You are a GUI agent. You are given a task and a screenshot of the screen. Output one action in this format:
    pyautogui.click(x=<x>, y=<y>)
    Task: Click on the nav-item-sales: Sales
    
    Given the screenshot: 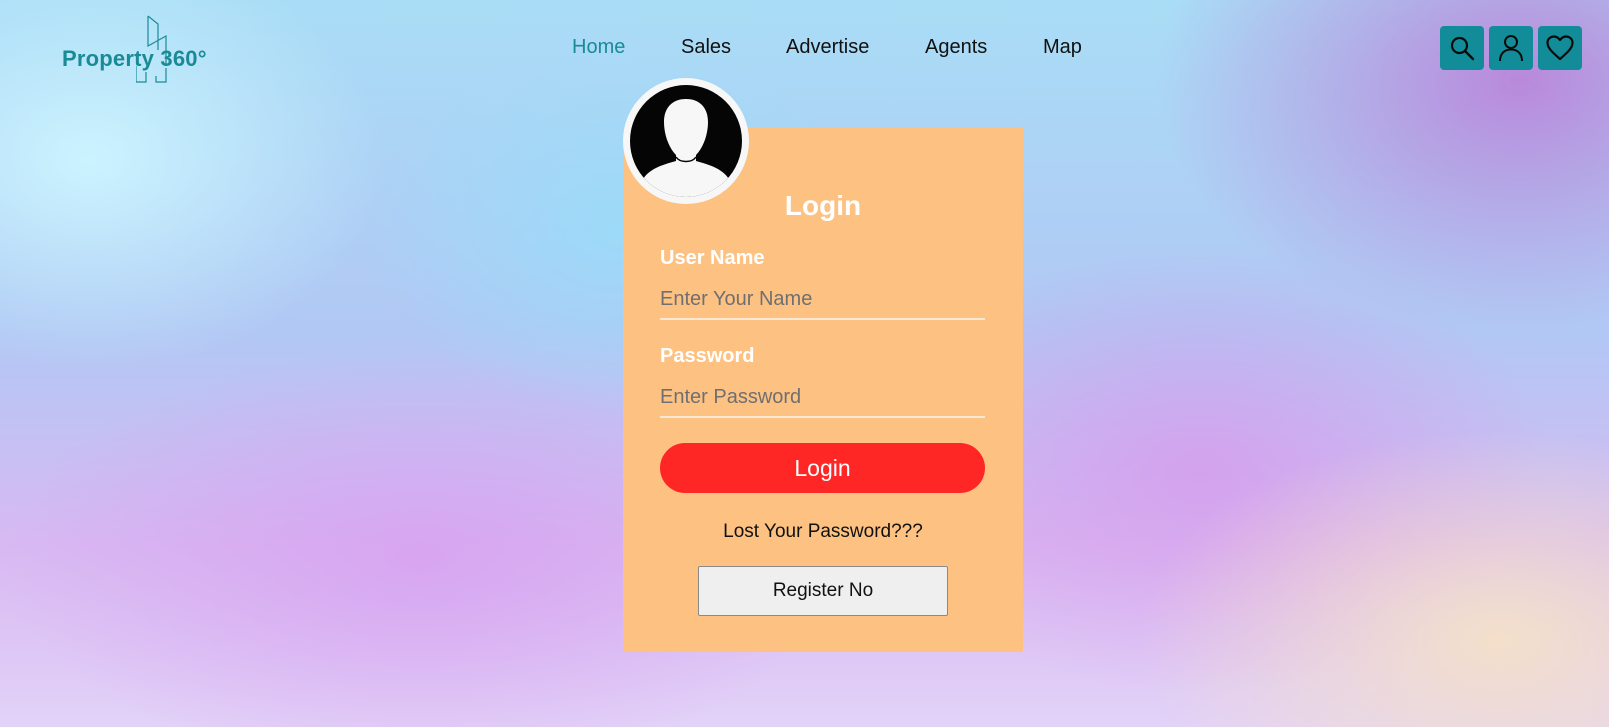 What is the action you would take?
    pyautogui.click(x=706, y=47)
    